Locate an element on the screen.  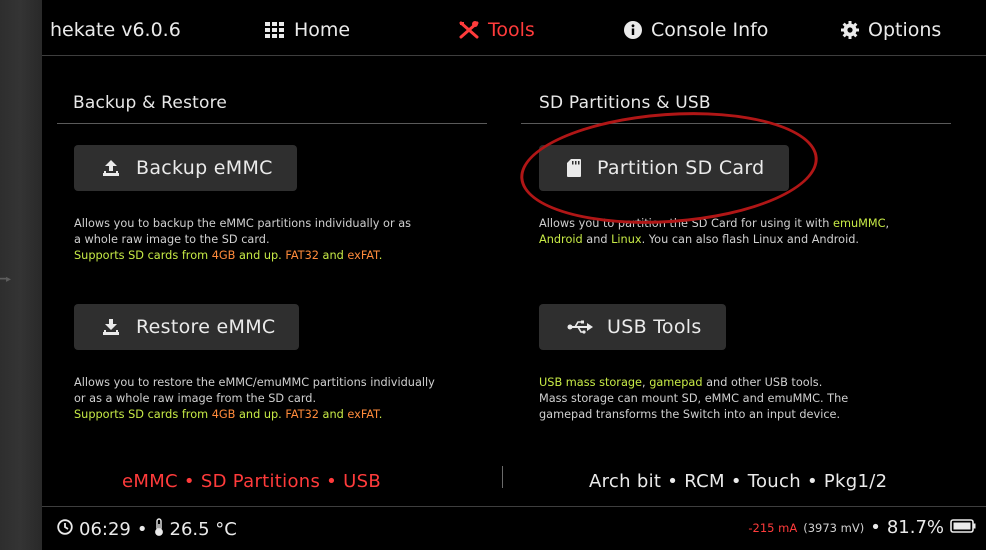
desc-text: . You can also flash Linux and Android. is located at coordinates (750, 239).